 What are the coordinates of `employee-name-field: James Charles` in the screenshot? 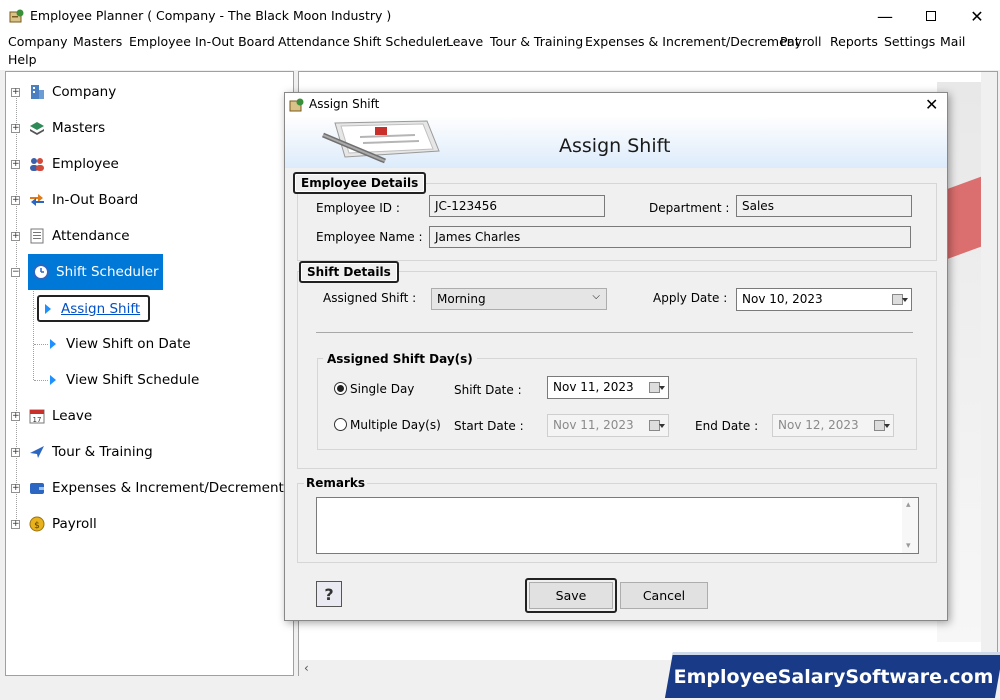 It's located at (670, 237).